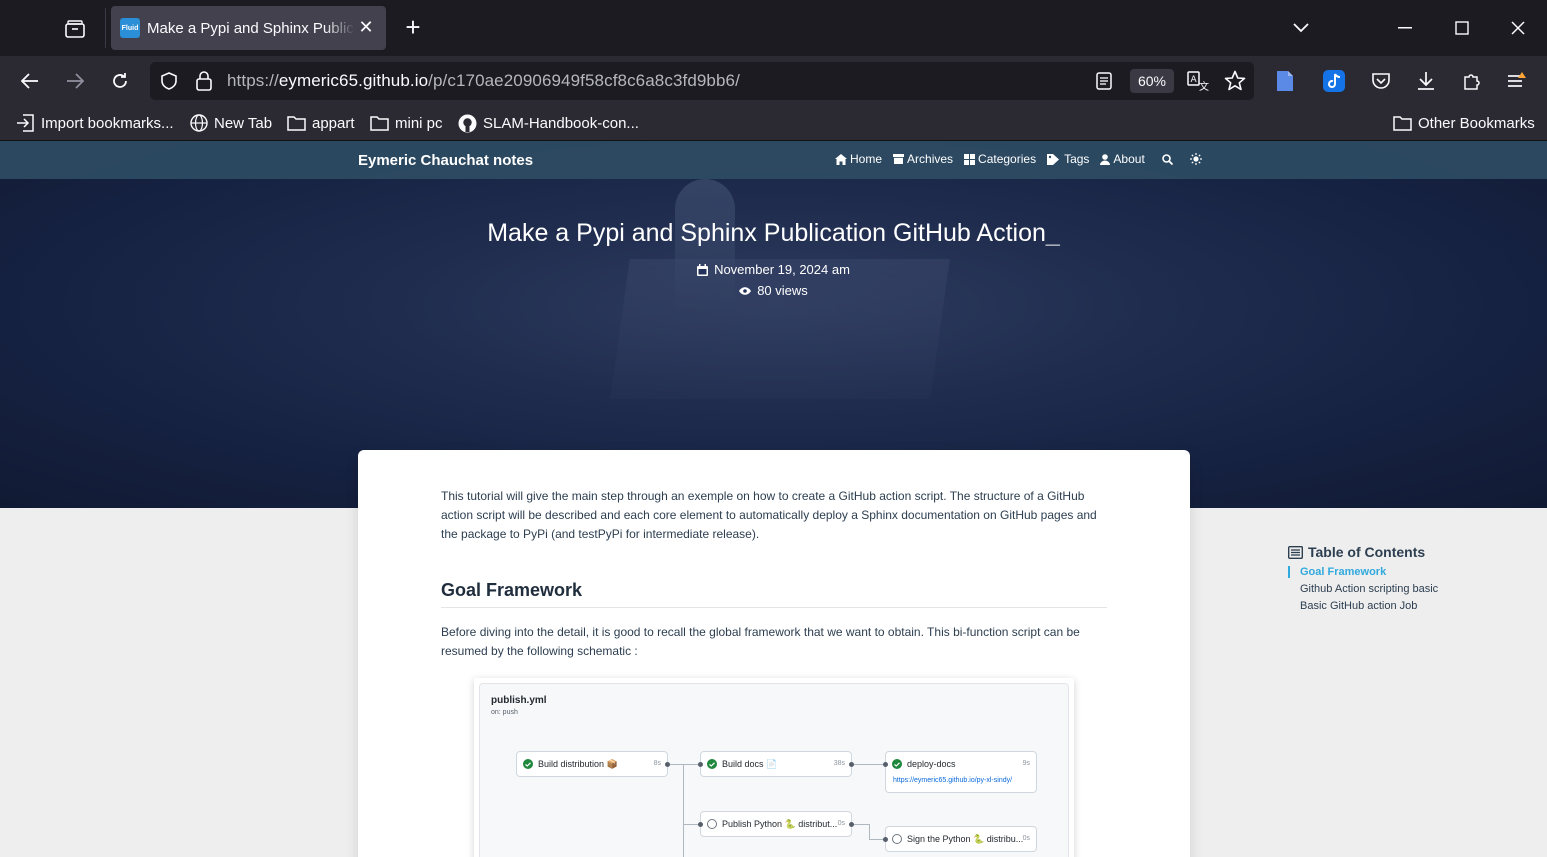 The image size is (1547, 857). Describe the element at coordinates (750, 763) in the screenshot. I see `job-label: Build docs 📄` at that location.